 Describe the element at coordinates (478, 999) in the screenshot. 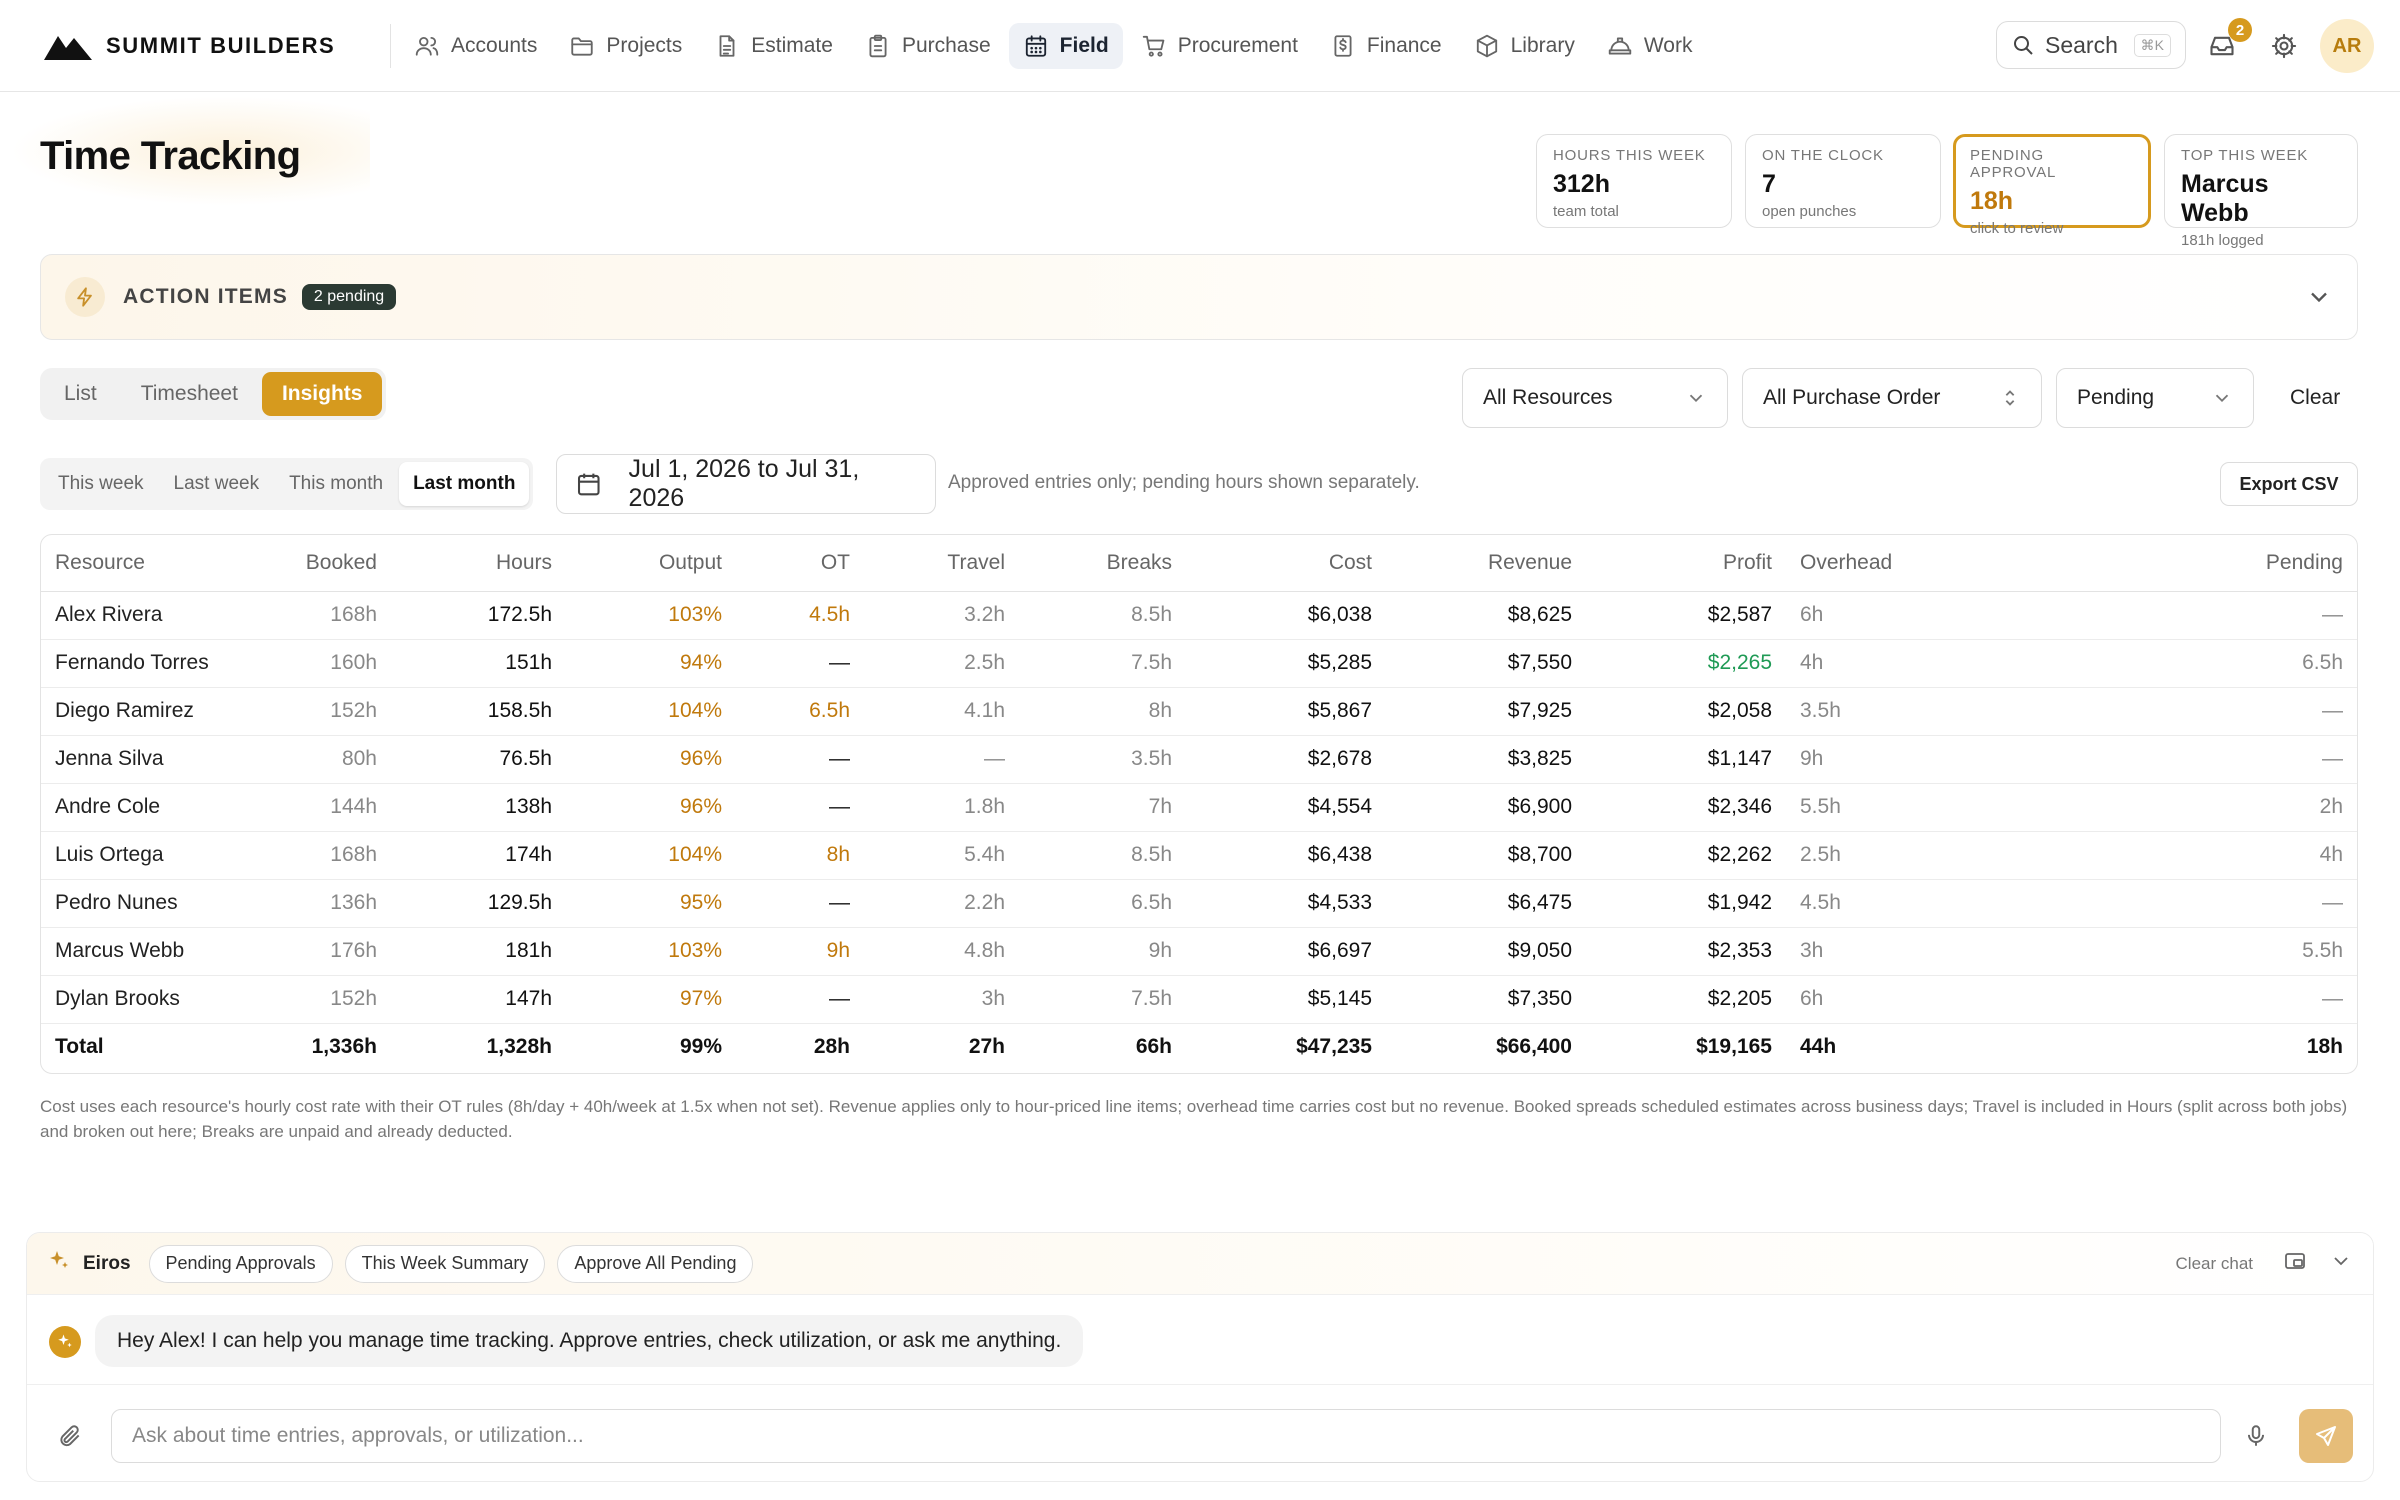

I see `cell-hours: 147h` at that location.